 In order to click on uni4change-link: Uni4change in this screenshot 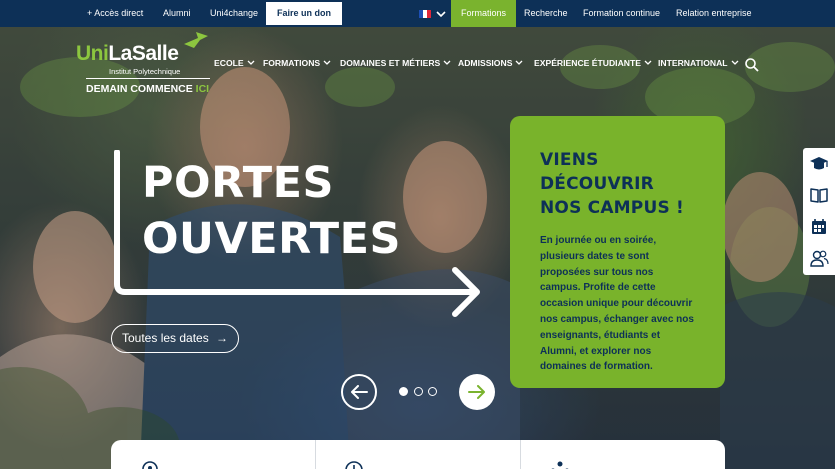, I will do `click(234, 13)`.